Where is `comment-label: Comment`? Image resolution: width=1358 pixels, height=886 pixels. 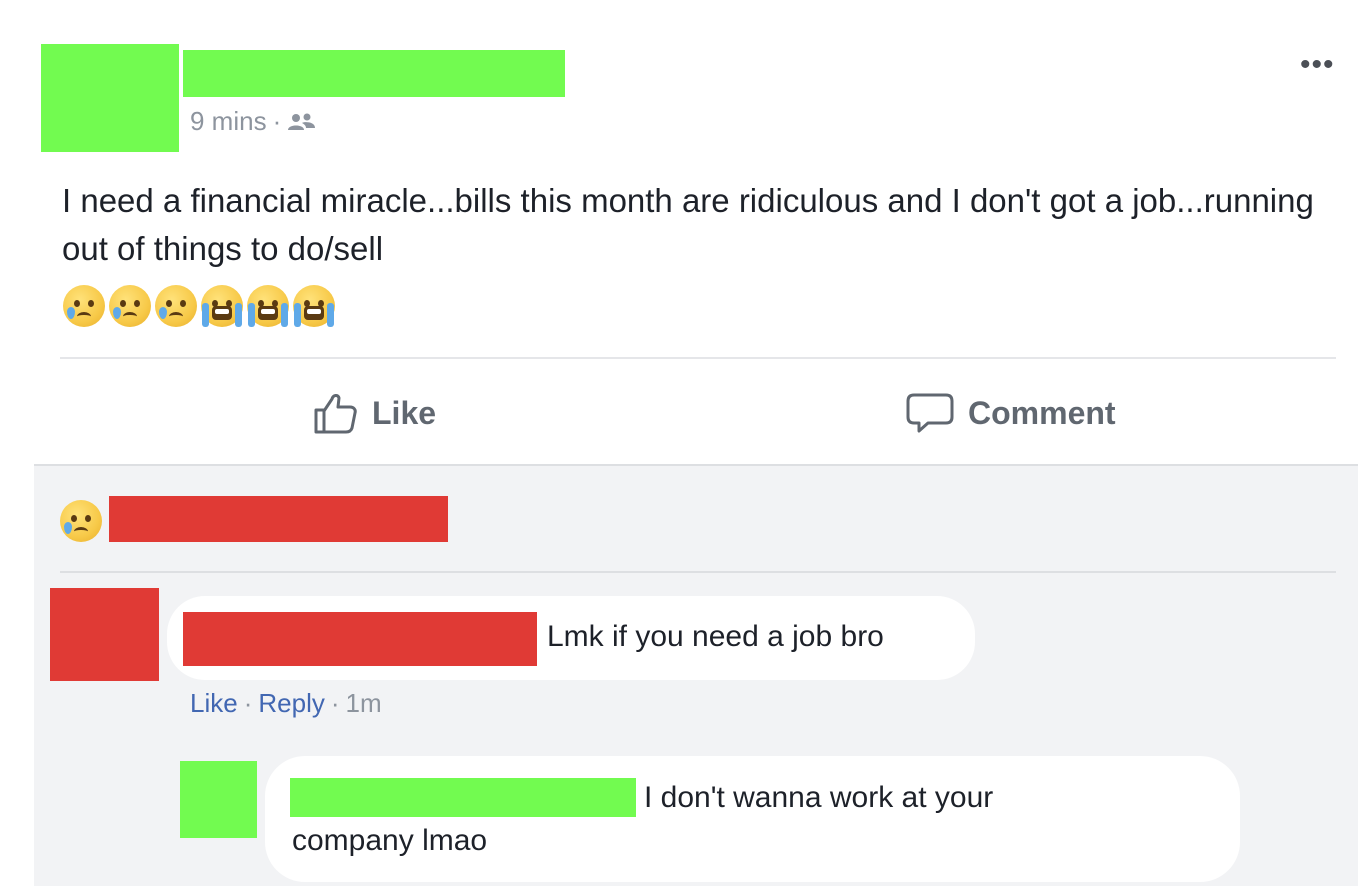 comment-label: Comment is located at coordinates (1042, 412).